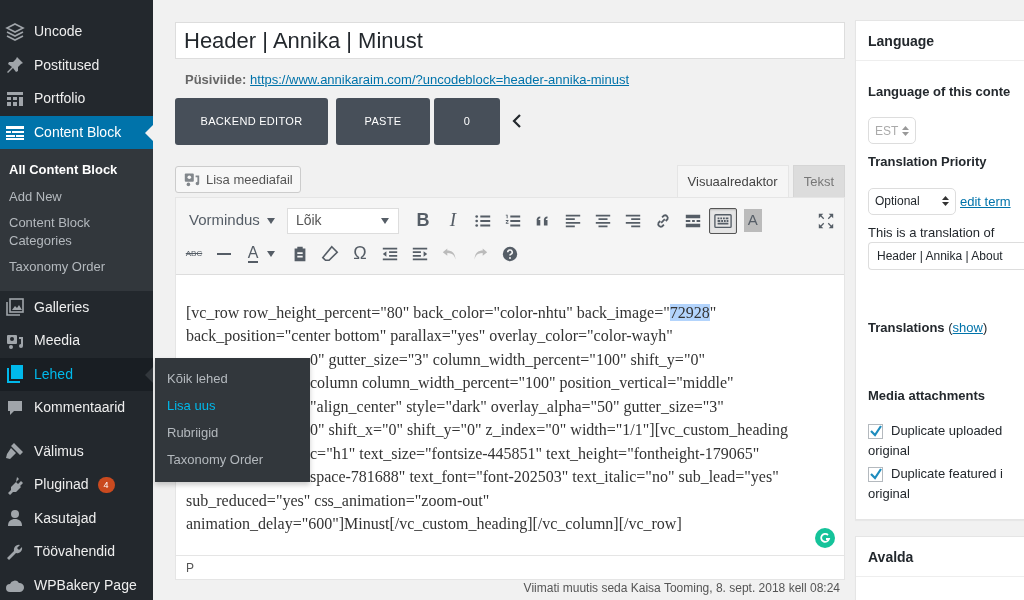  Describe the element at coordinates (76, 485) in the screenshot. I see `menu-item: Pluginad 4` at that location.